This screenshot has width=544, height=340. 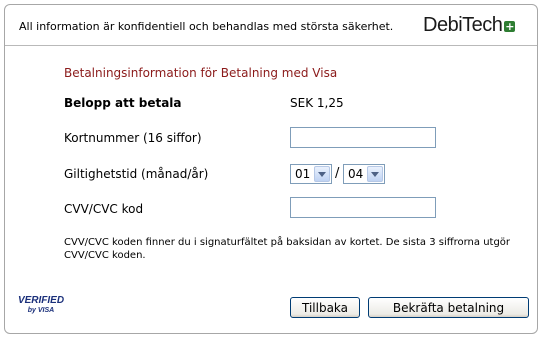 I want to click on expiry-month-select: 01, so click(x=311, y=174).